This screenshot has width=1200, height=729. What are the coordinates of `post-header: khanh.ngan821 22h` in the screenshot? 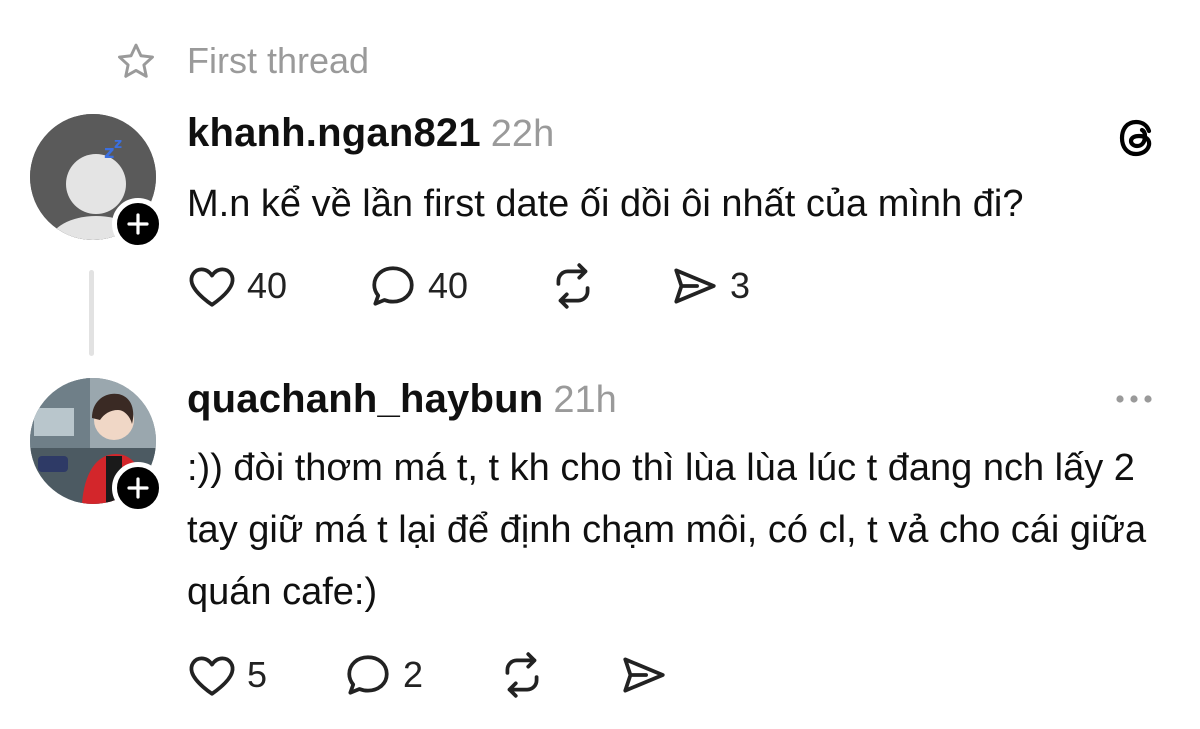 It's located at (370, 133).